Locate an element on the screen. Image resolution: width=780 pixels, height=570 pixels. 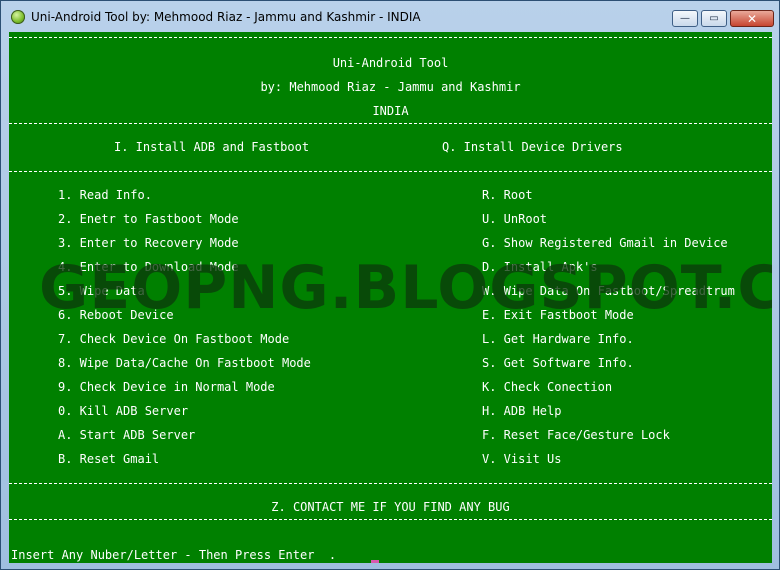
menu-item: 6. Reboot Device is located at coordinates (116, 315).